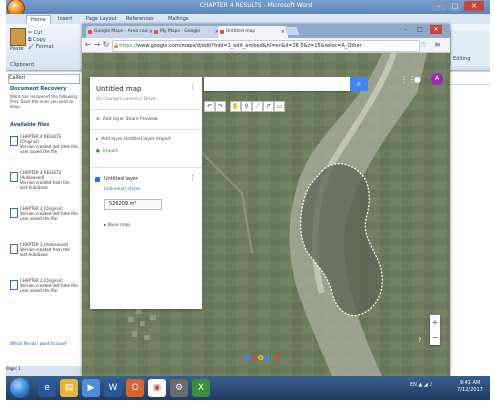 The height and width of the screenshot is (405, 495). What do you see at coordinates (44, 79) in the screenshot?
I see `font-select: Calibri` at bounding box center [44, 79].